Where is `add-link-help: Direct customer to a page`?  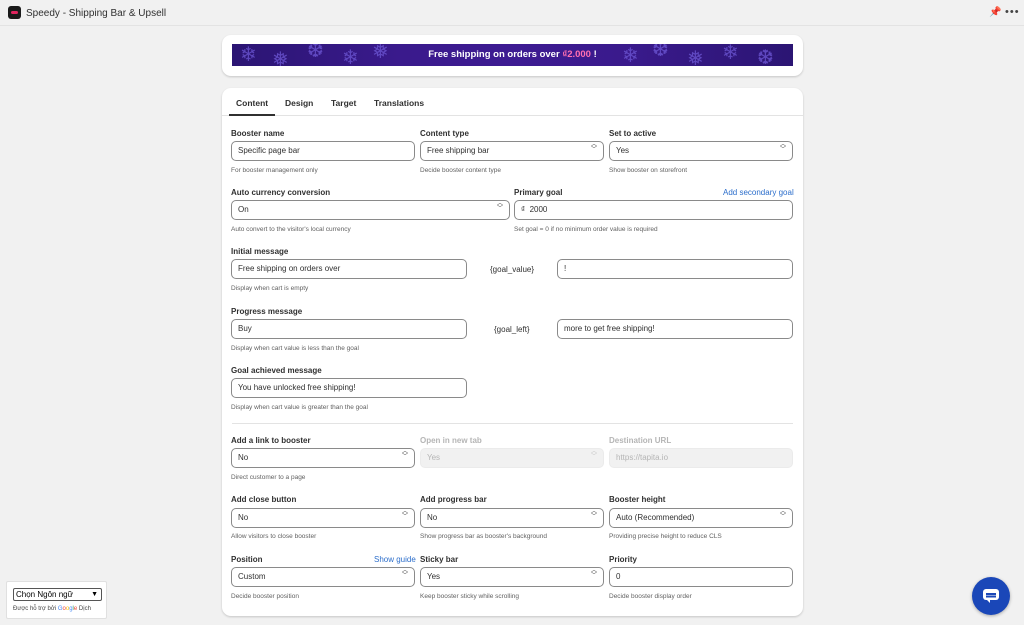
add-link-help: Direct customer to a page is located at coordinates (268, 477).